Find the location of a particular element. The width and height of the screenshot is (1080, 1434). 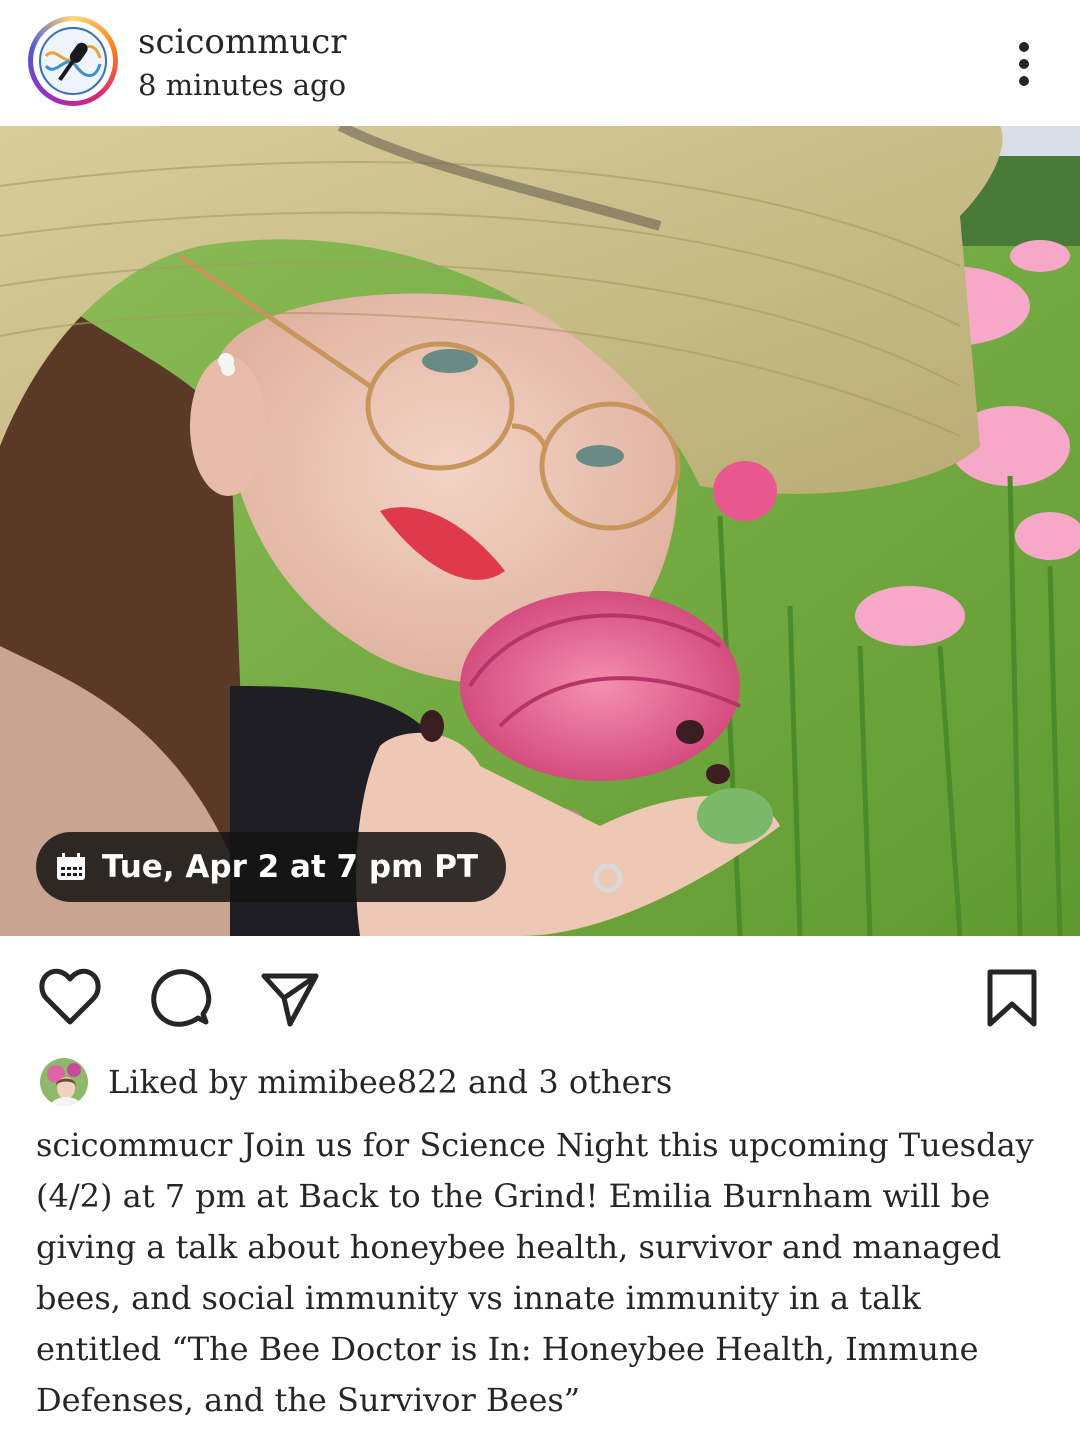

likes-row: Liked by mimibee822 and 3 others is located at coordinates (356, 1082).